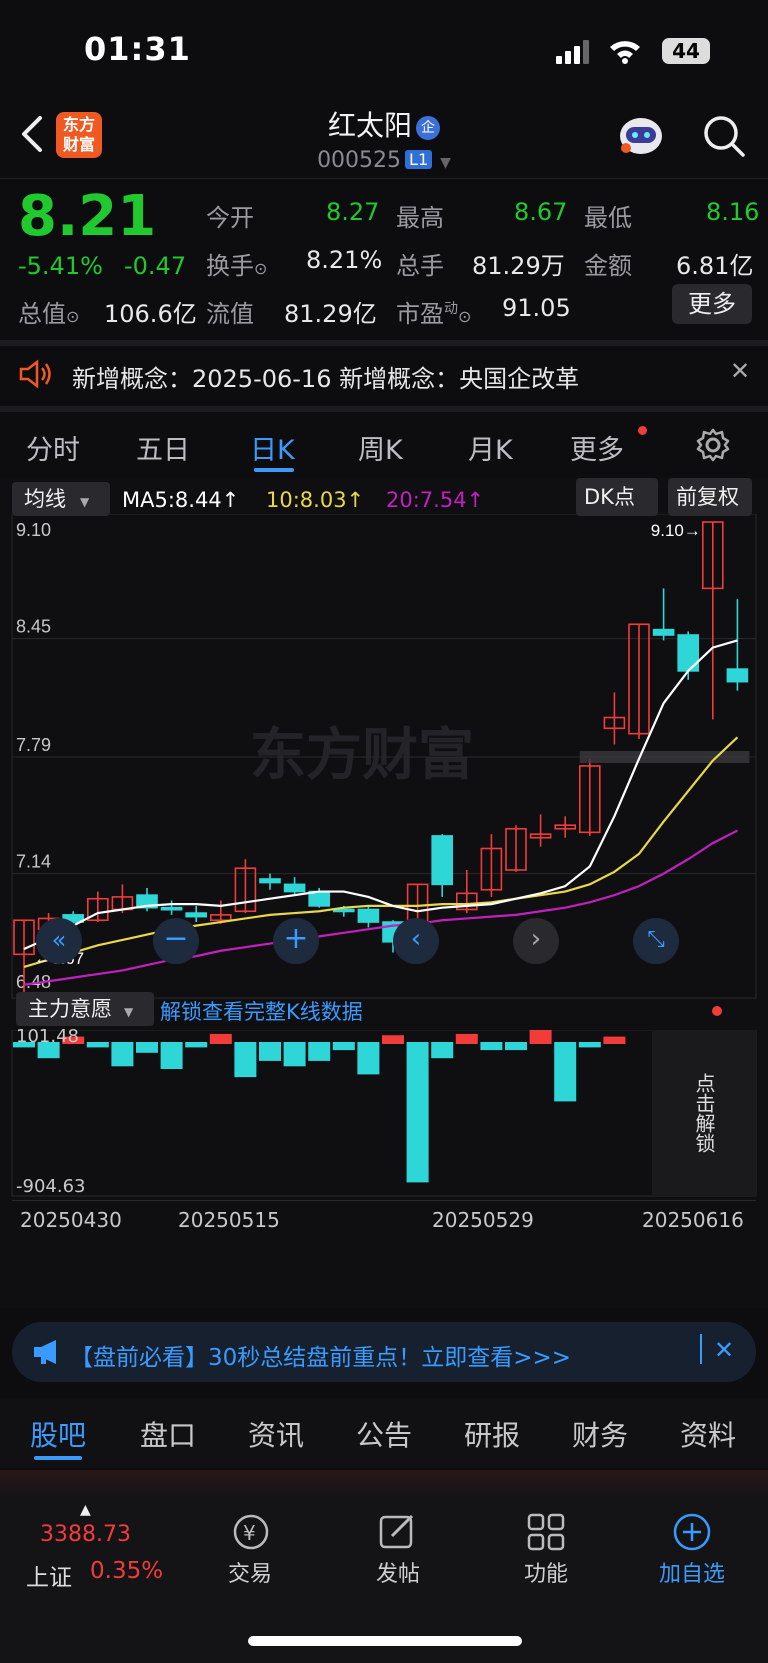  What do you see at coordinates (330, 314) in the screenshot?
I see `float-value: 81.29亿` at bounding box center [330, 314].